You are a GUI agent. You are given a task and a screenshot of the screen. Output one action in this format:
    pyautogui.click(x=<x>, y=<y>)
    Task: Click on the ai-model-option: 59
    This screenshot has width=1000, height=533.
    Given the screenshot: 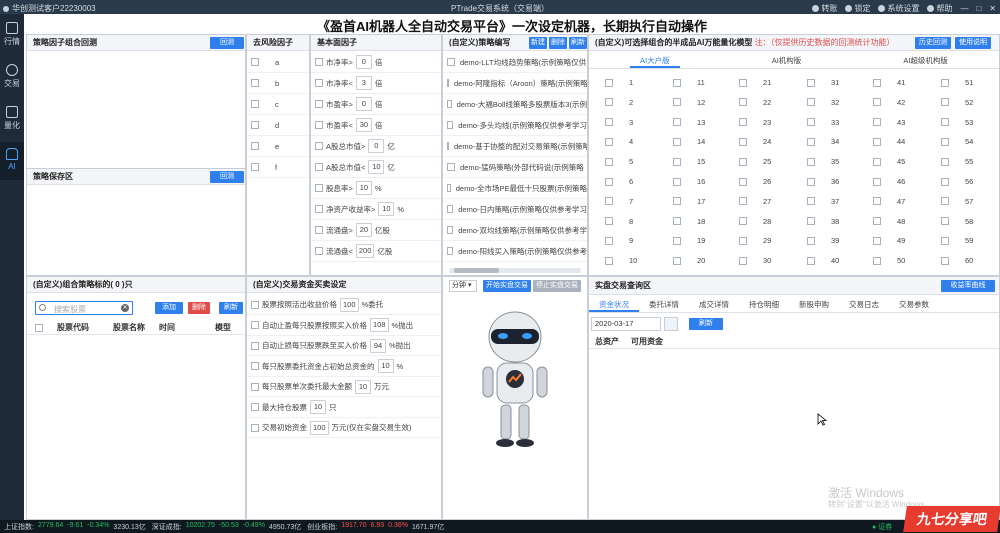 What is the action you would take?
    pyautogui.click(x=957, y=240)
    